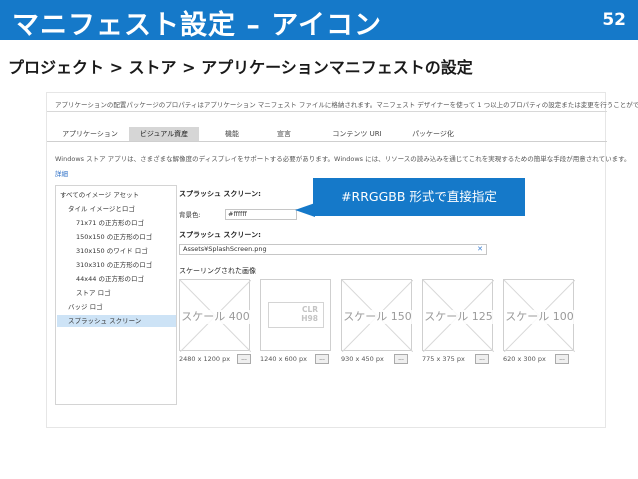 This screenshot has height=479, width=638. What do you see at coordinates (284, 134) in the screenshot?
I see `tab-declarations: 宣言` at bounding box center [284, 134].